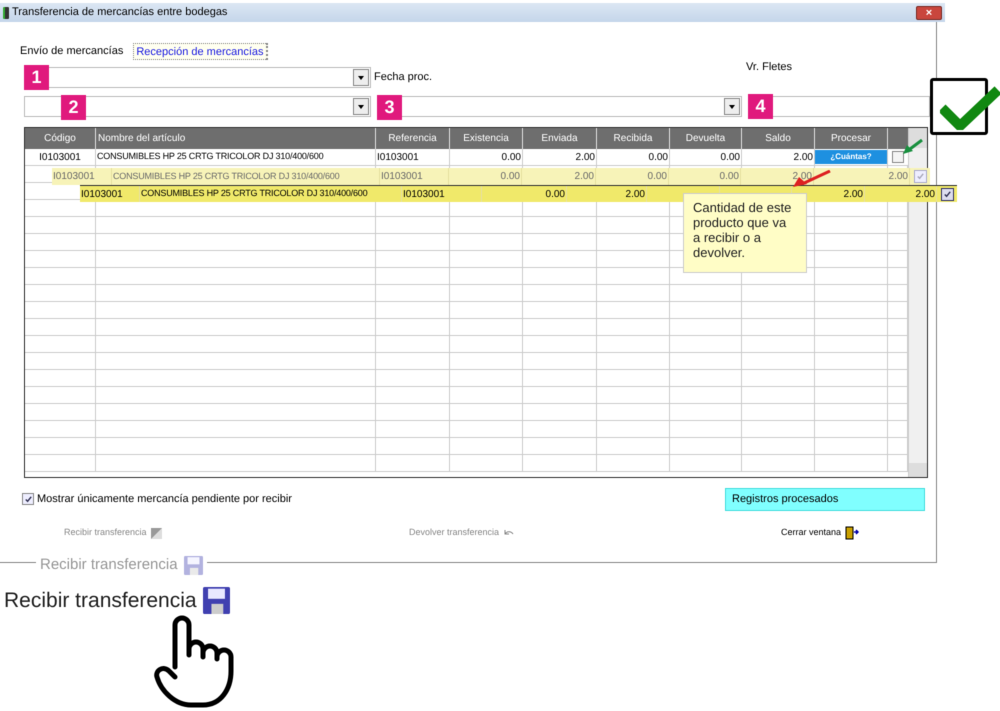 The width and height of the screenshot is (1000, 711). I want to click on column-header: Devuelta, so click(706, 138).